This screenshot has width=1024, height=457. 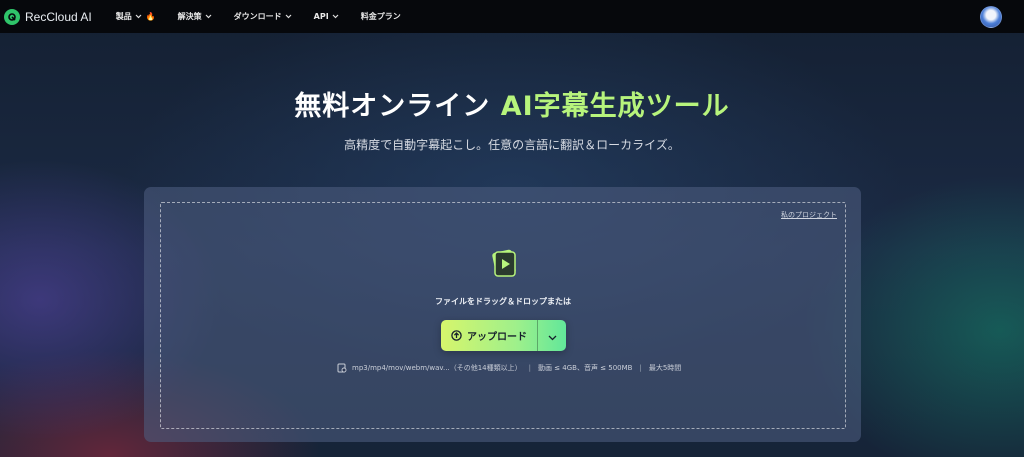 I want to click on title-highlight: AI字幕生成ツール, so click(x=615, y=106).